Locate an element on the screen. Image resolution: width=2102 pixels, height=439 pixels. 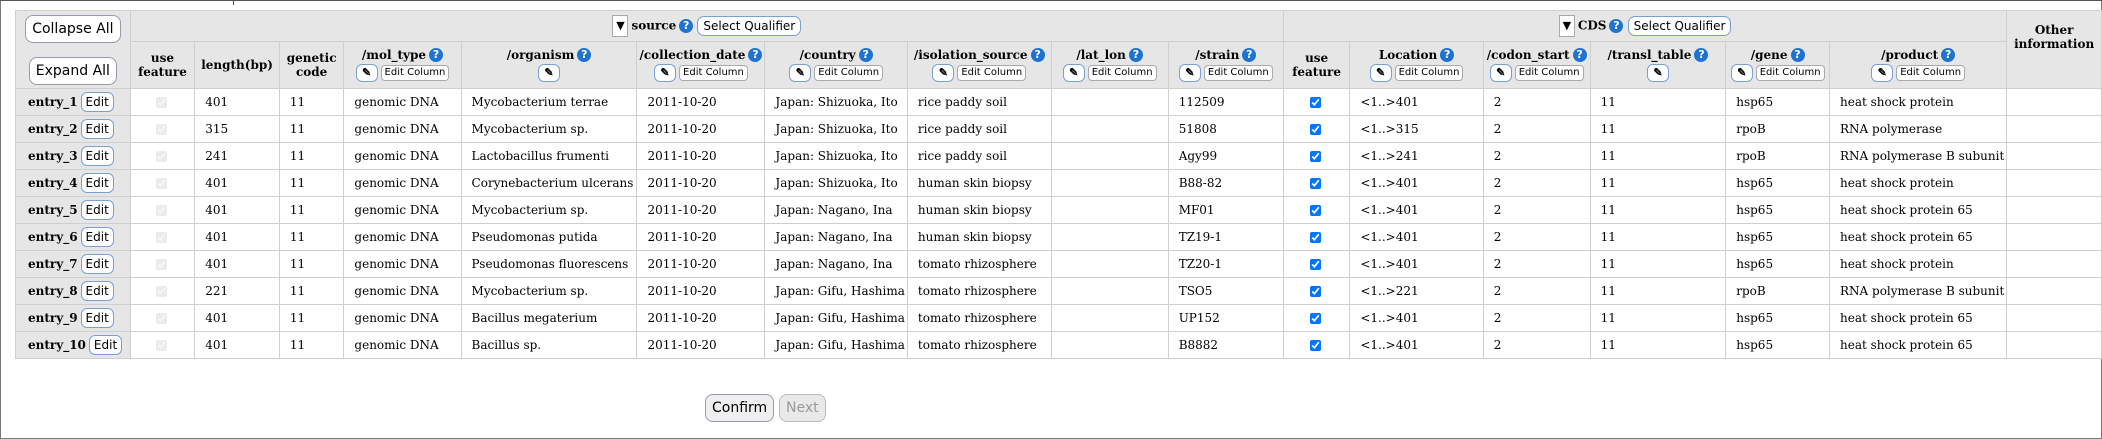
location-cell: <1..>315 is located at coordinates (1416, 129).